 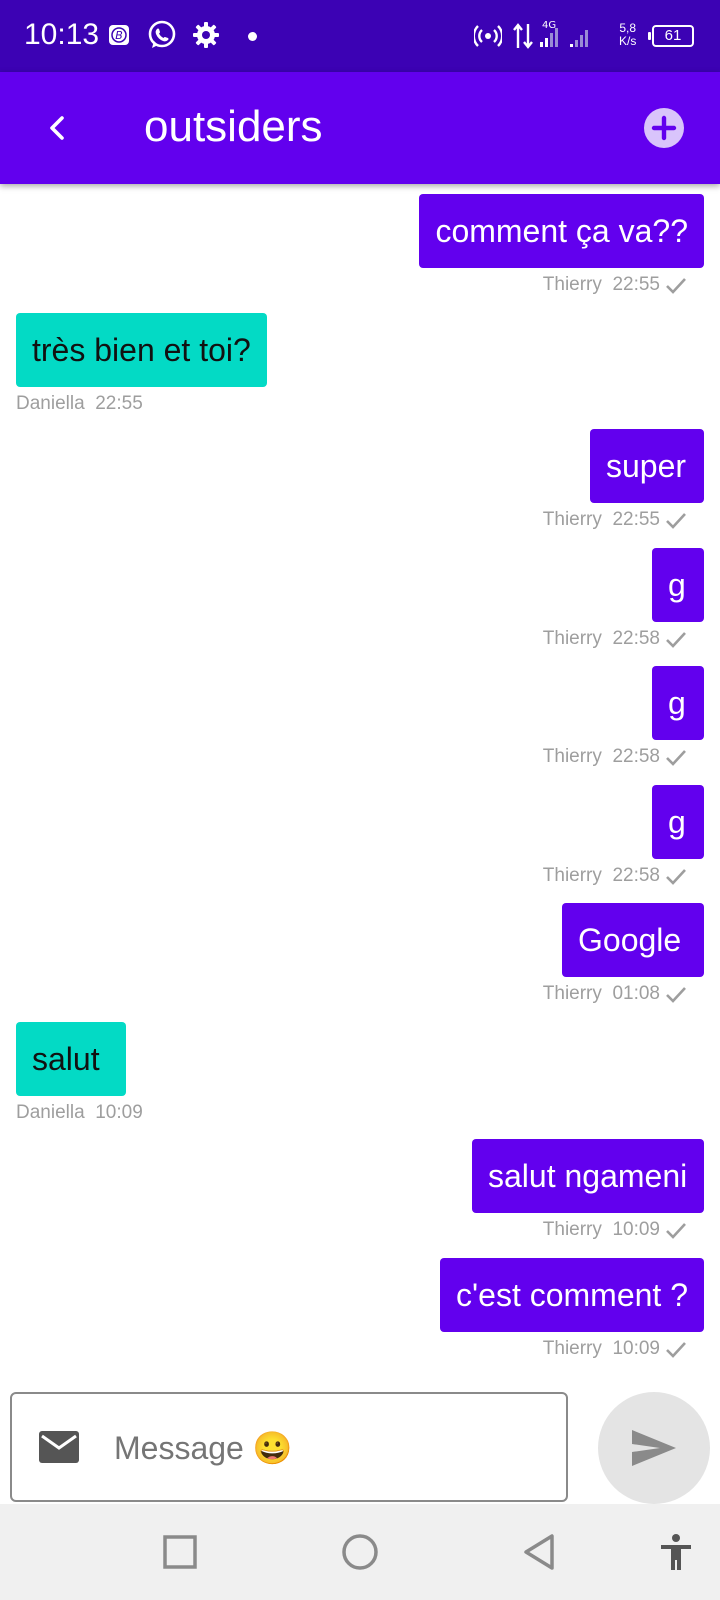 What do you see at coordinates (647, 466) in the screenshot?
I see `message-bubble: super` at bounding box center [647, 466].